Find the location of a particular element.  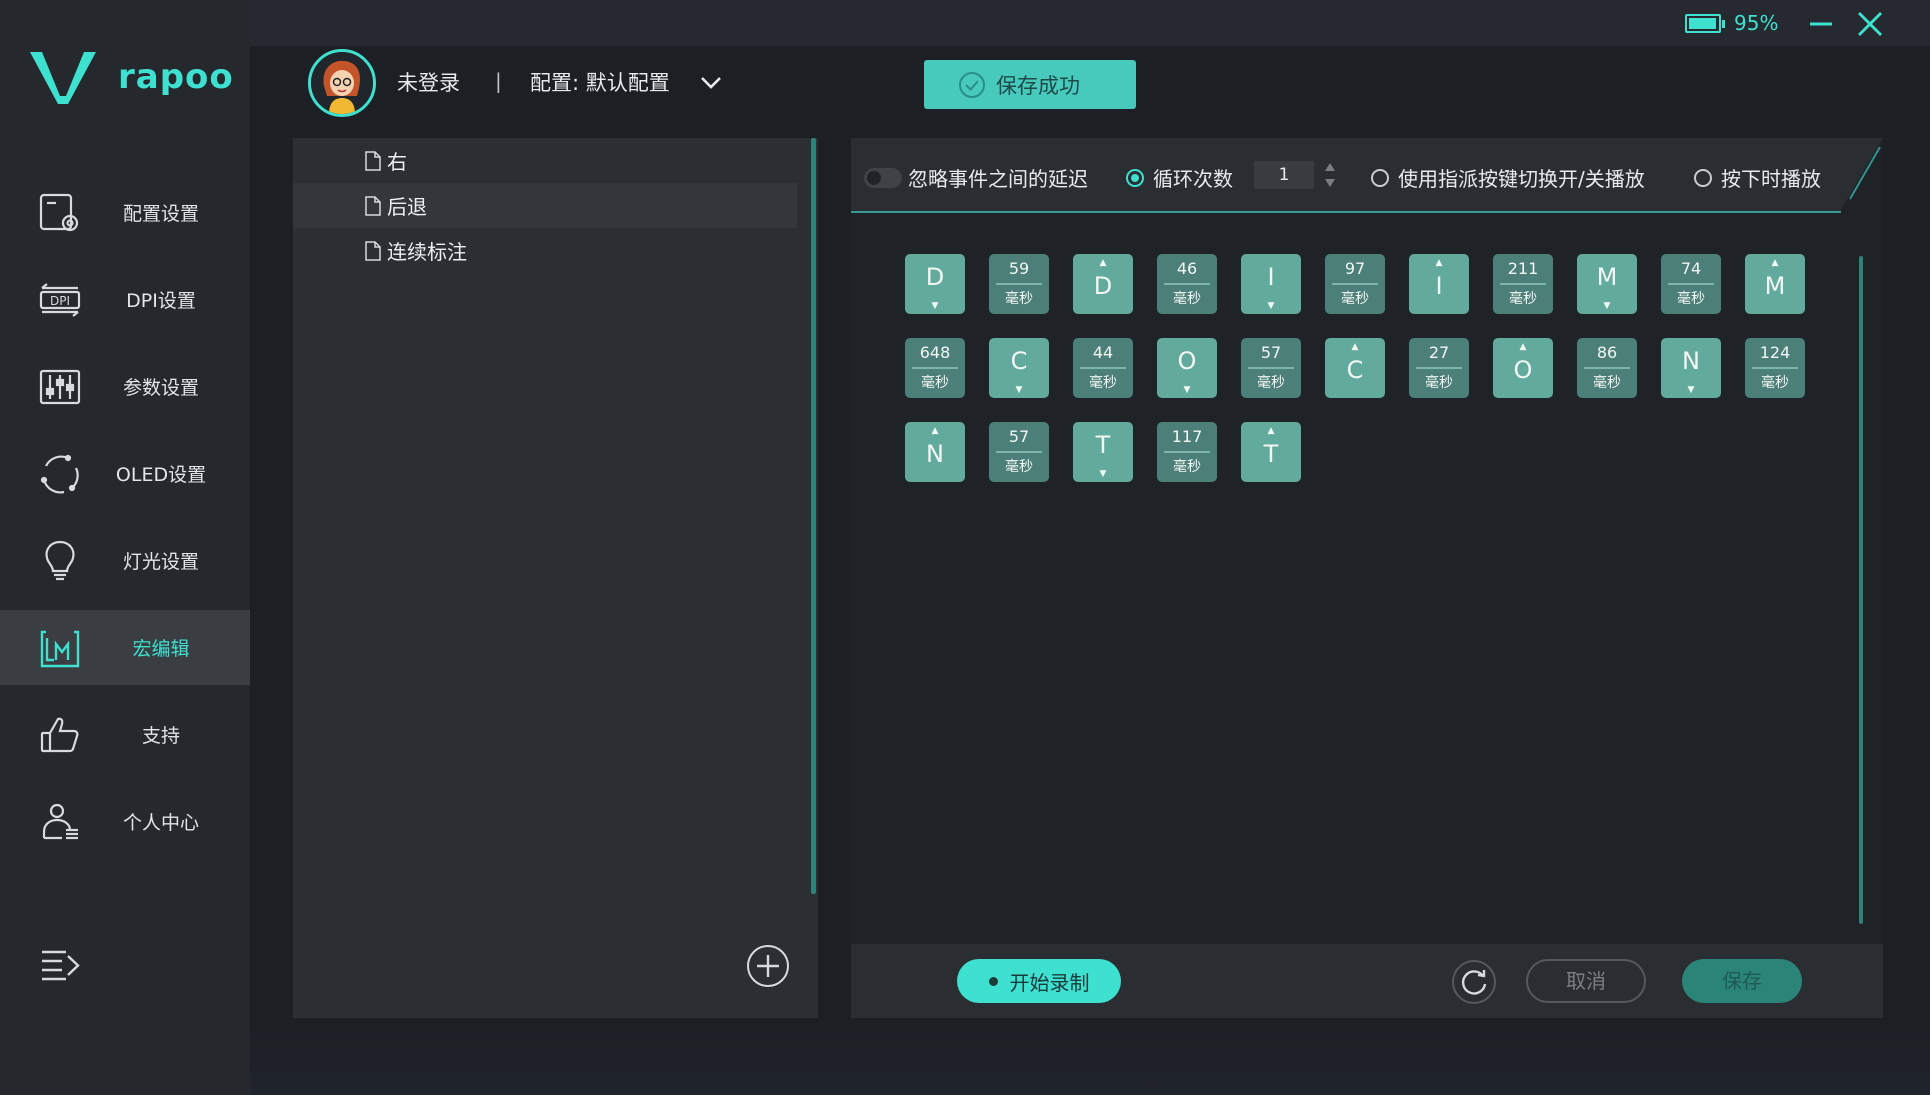

macro-item: 后退 is located at coordinates (545, 205).